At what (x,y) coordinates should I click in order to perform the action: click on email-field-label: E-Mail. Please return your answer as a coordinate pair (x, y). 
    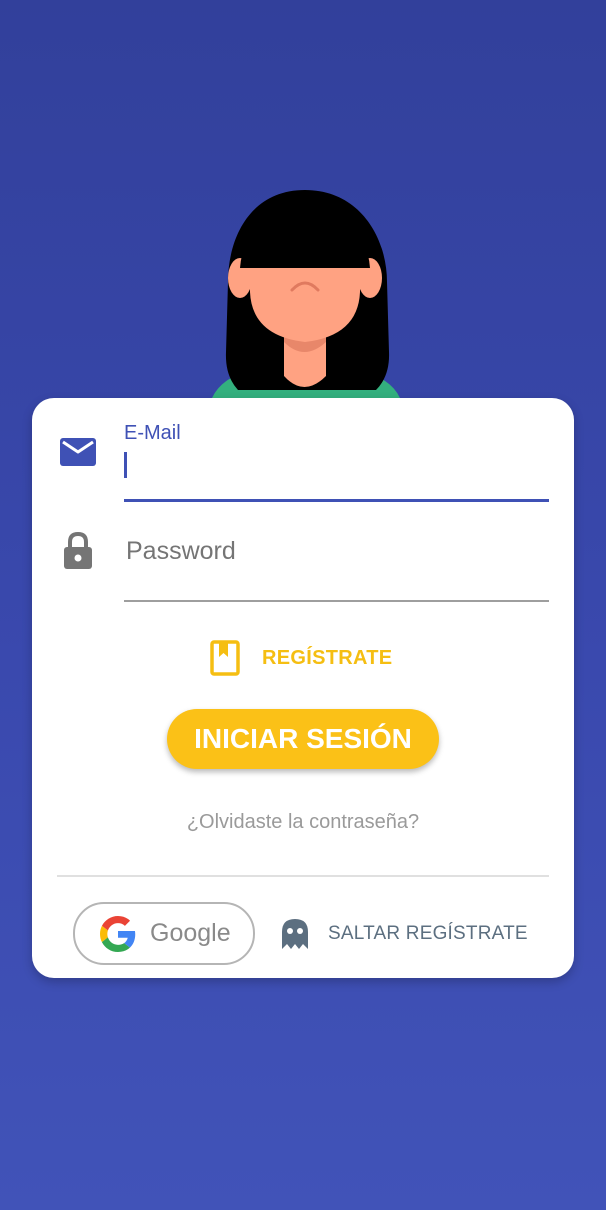
    Looking at the image, I should click on (152, 433).